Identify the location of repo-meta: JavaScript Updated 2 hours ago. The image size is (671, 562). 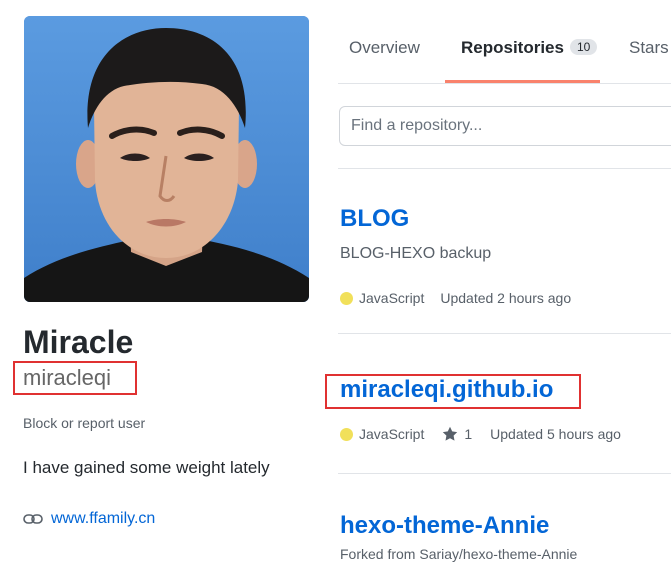
(455, 298).